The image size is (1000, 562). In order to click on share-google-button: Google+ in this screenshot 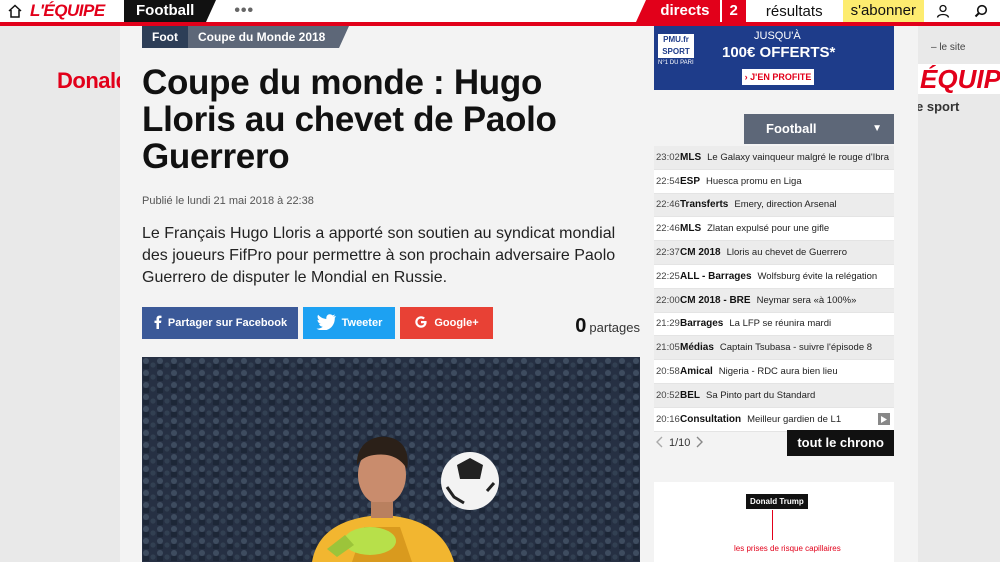, I will do `click(446, 323)`.